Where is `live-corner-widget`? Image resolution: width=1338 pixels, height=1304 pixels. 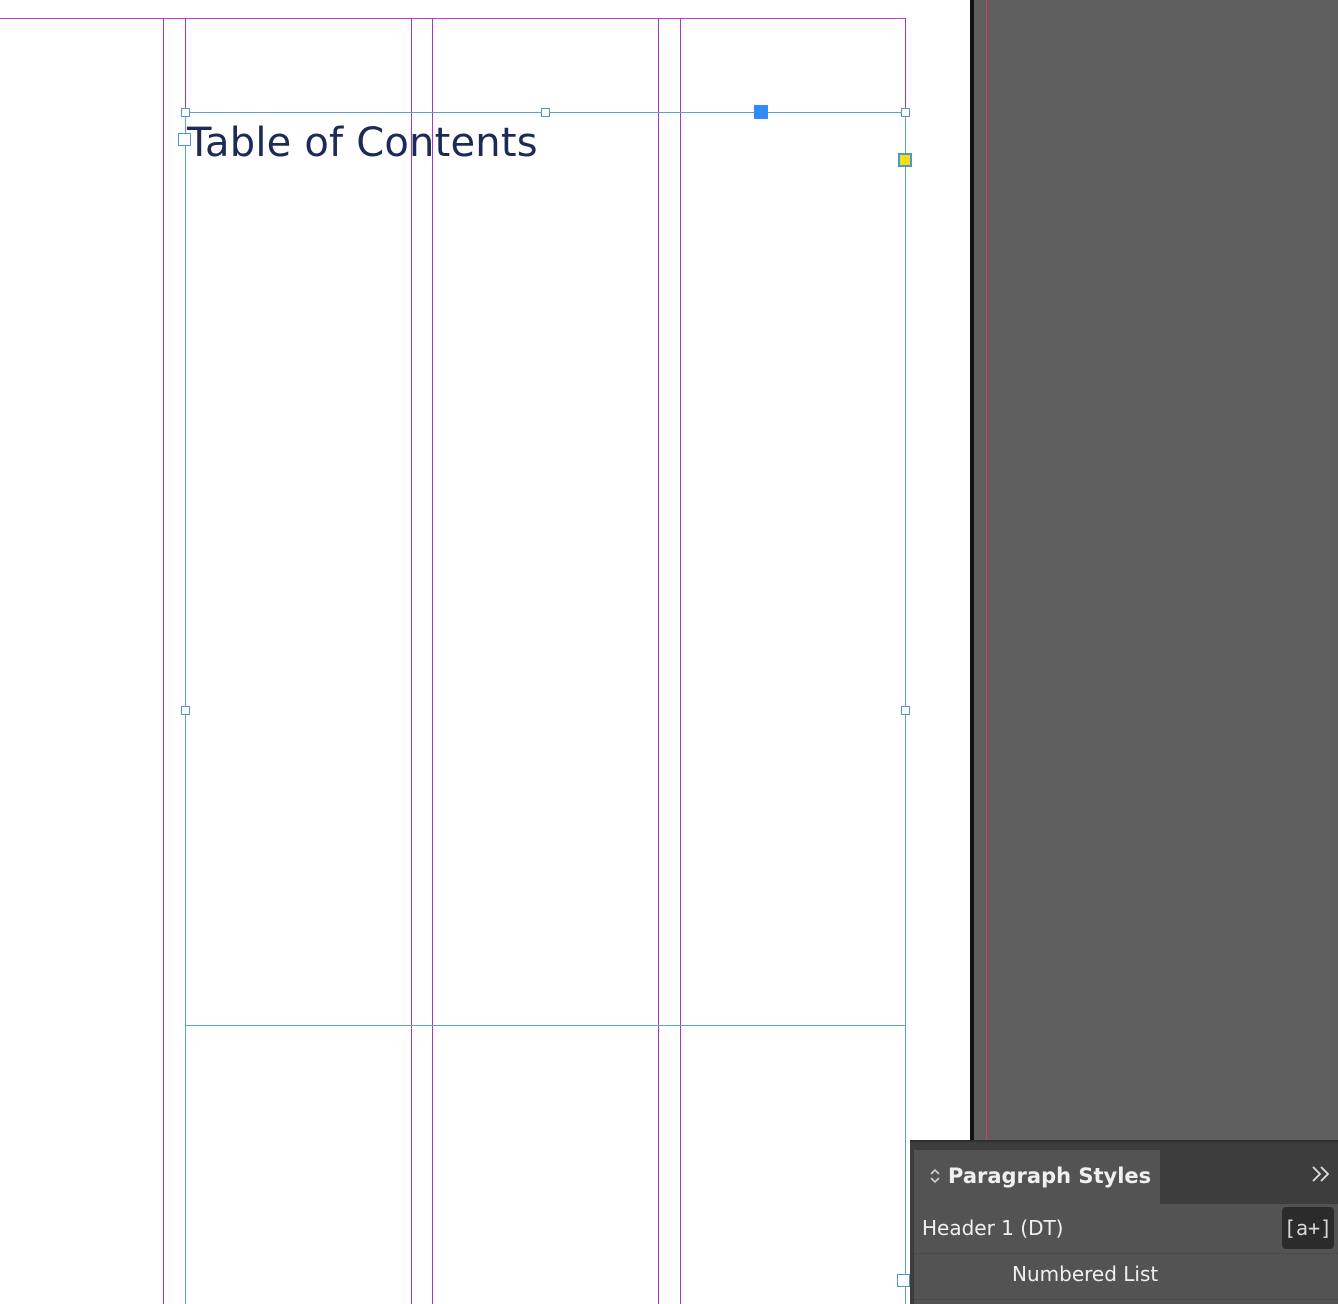
live-corner-widget is located at coordinates (905, 160).